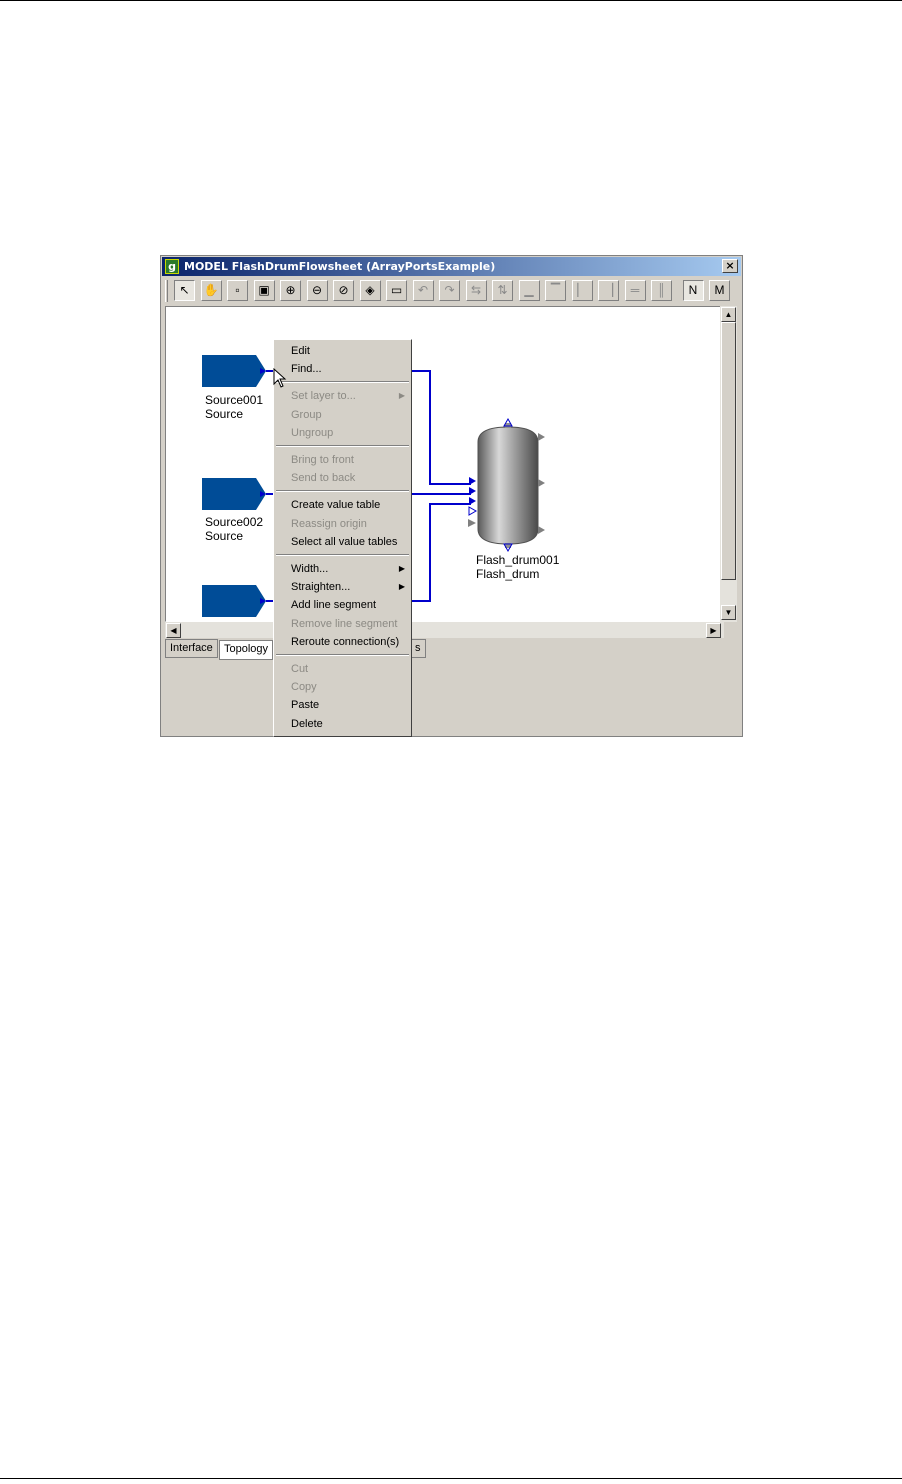 Image resolution: width=902 pixels, height=1484 pixels. I want to click on tab-interface: Interface, so click(191, 648).